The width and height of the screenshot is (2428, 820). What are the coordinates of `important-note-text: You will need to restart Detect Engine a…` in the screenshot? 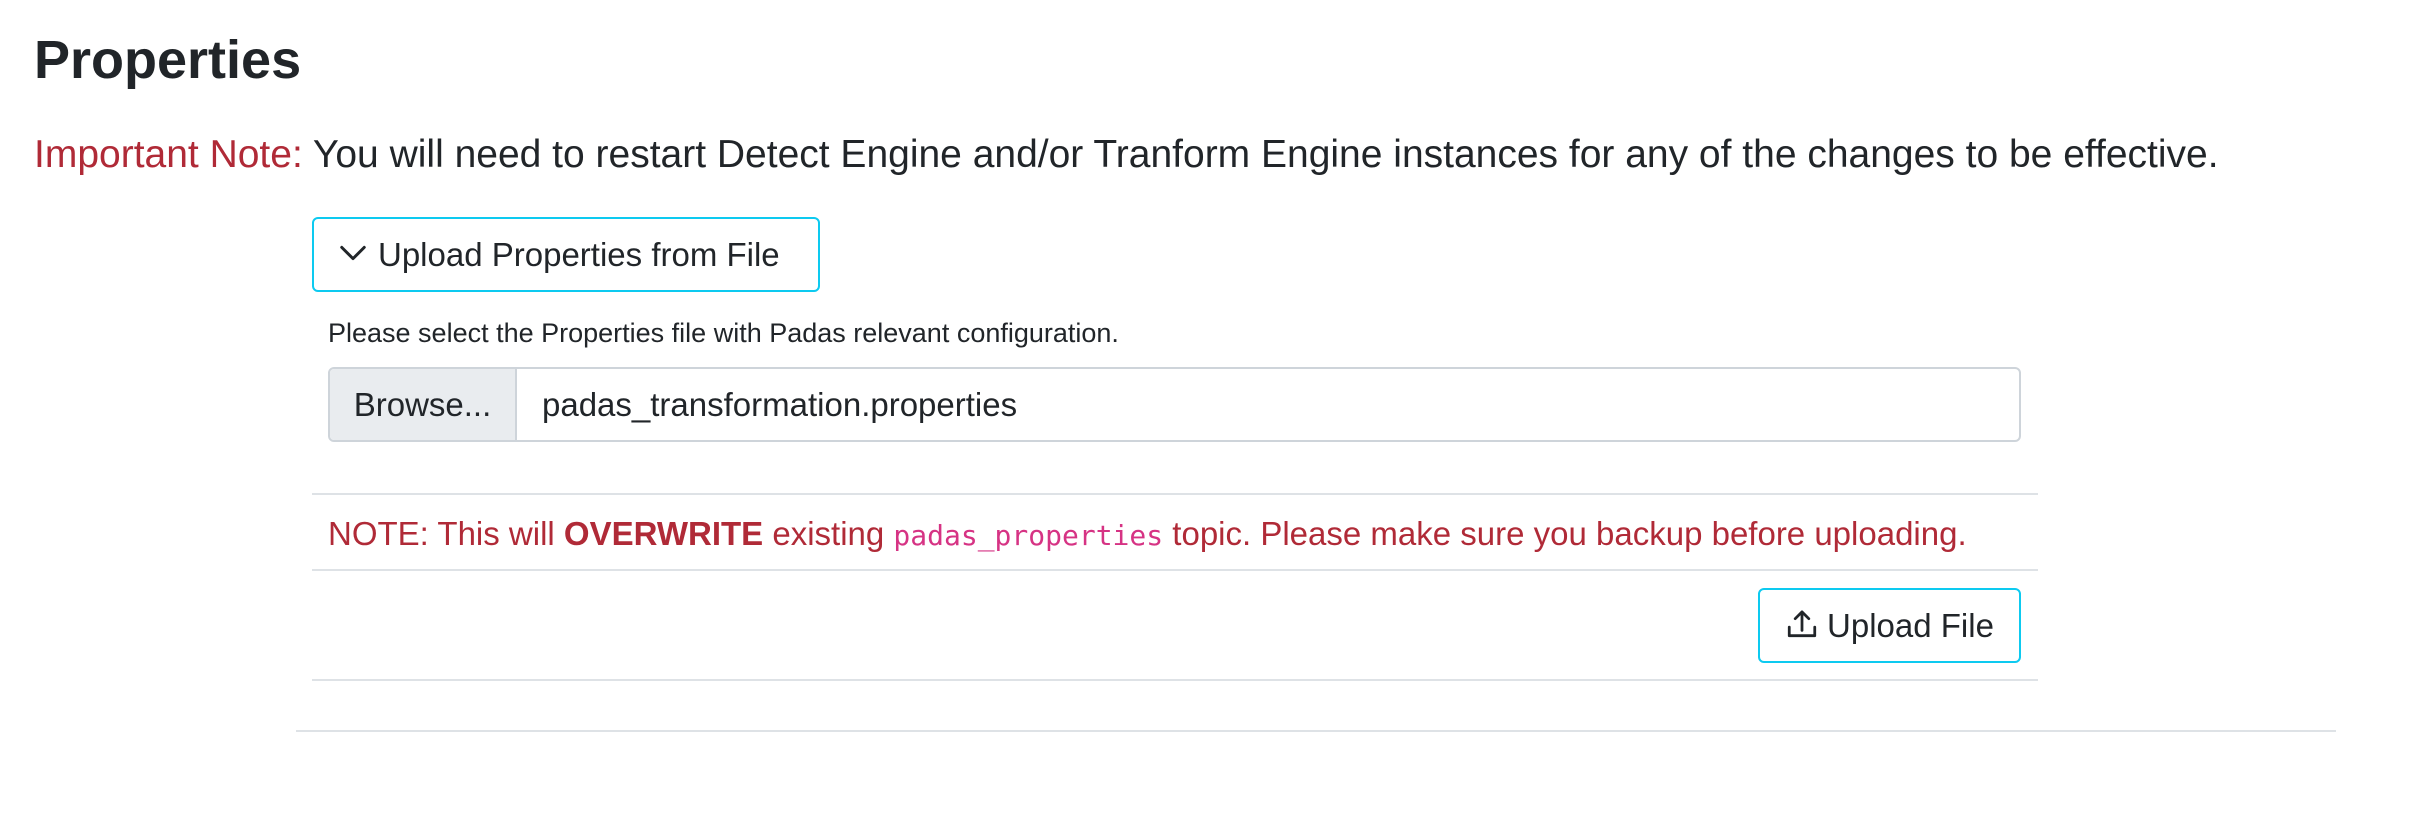 It's located at (1260, 154).